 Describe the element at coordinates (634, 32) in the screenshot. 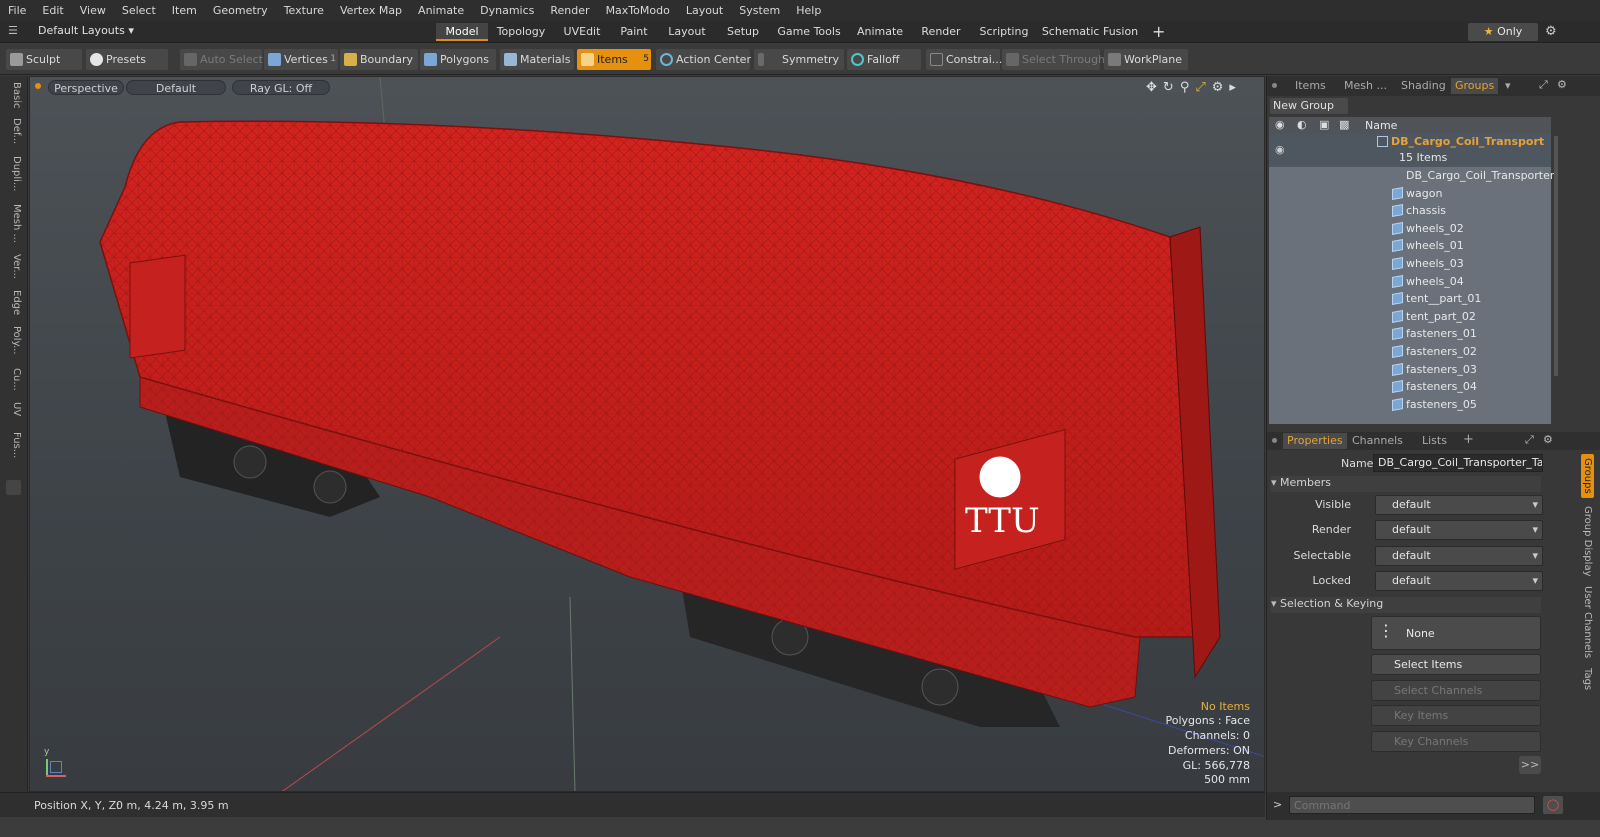

I see `tab-paint: Paint` at that location.